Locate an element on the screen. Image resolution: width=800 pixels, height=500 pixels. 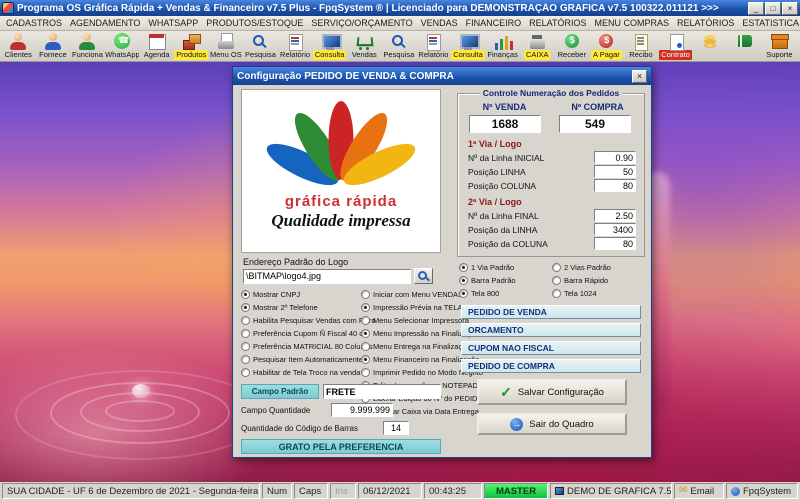
status-email-label: Email is located at coordinates (702, 491).